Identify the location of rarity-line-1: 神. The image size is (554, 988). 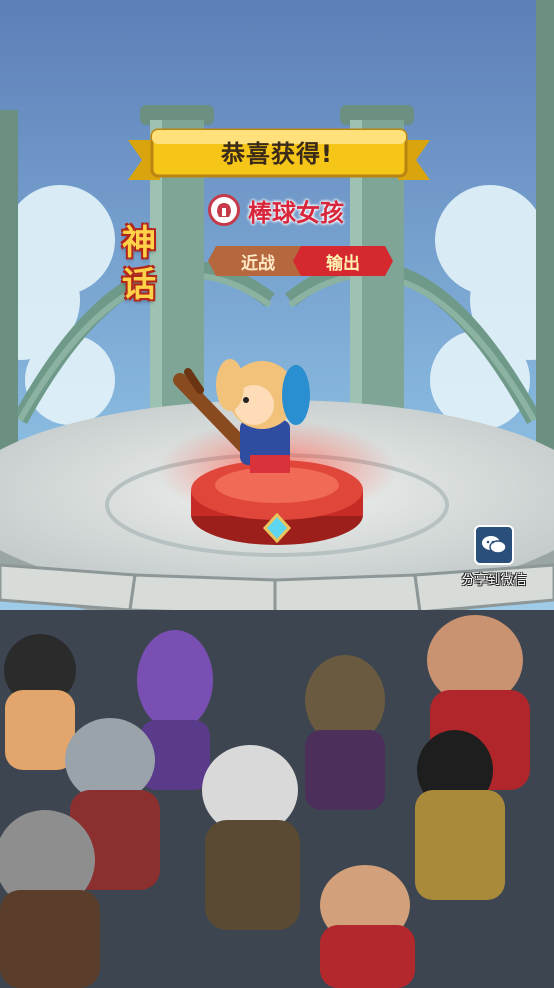
(139, 243).